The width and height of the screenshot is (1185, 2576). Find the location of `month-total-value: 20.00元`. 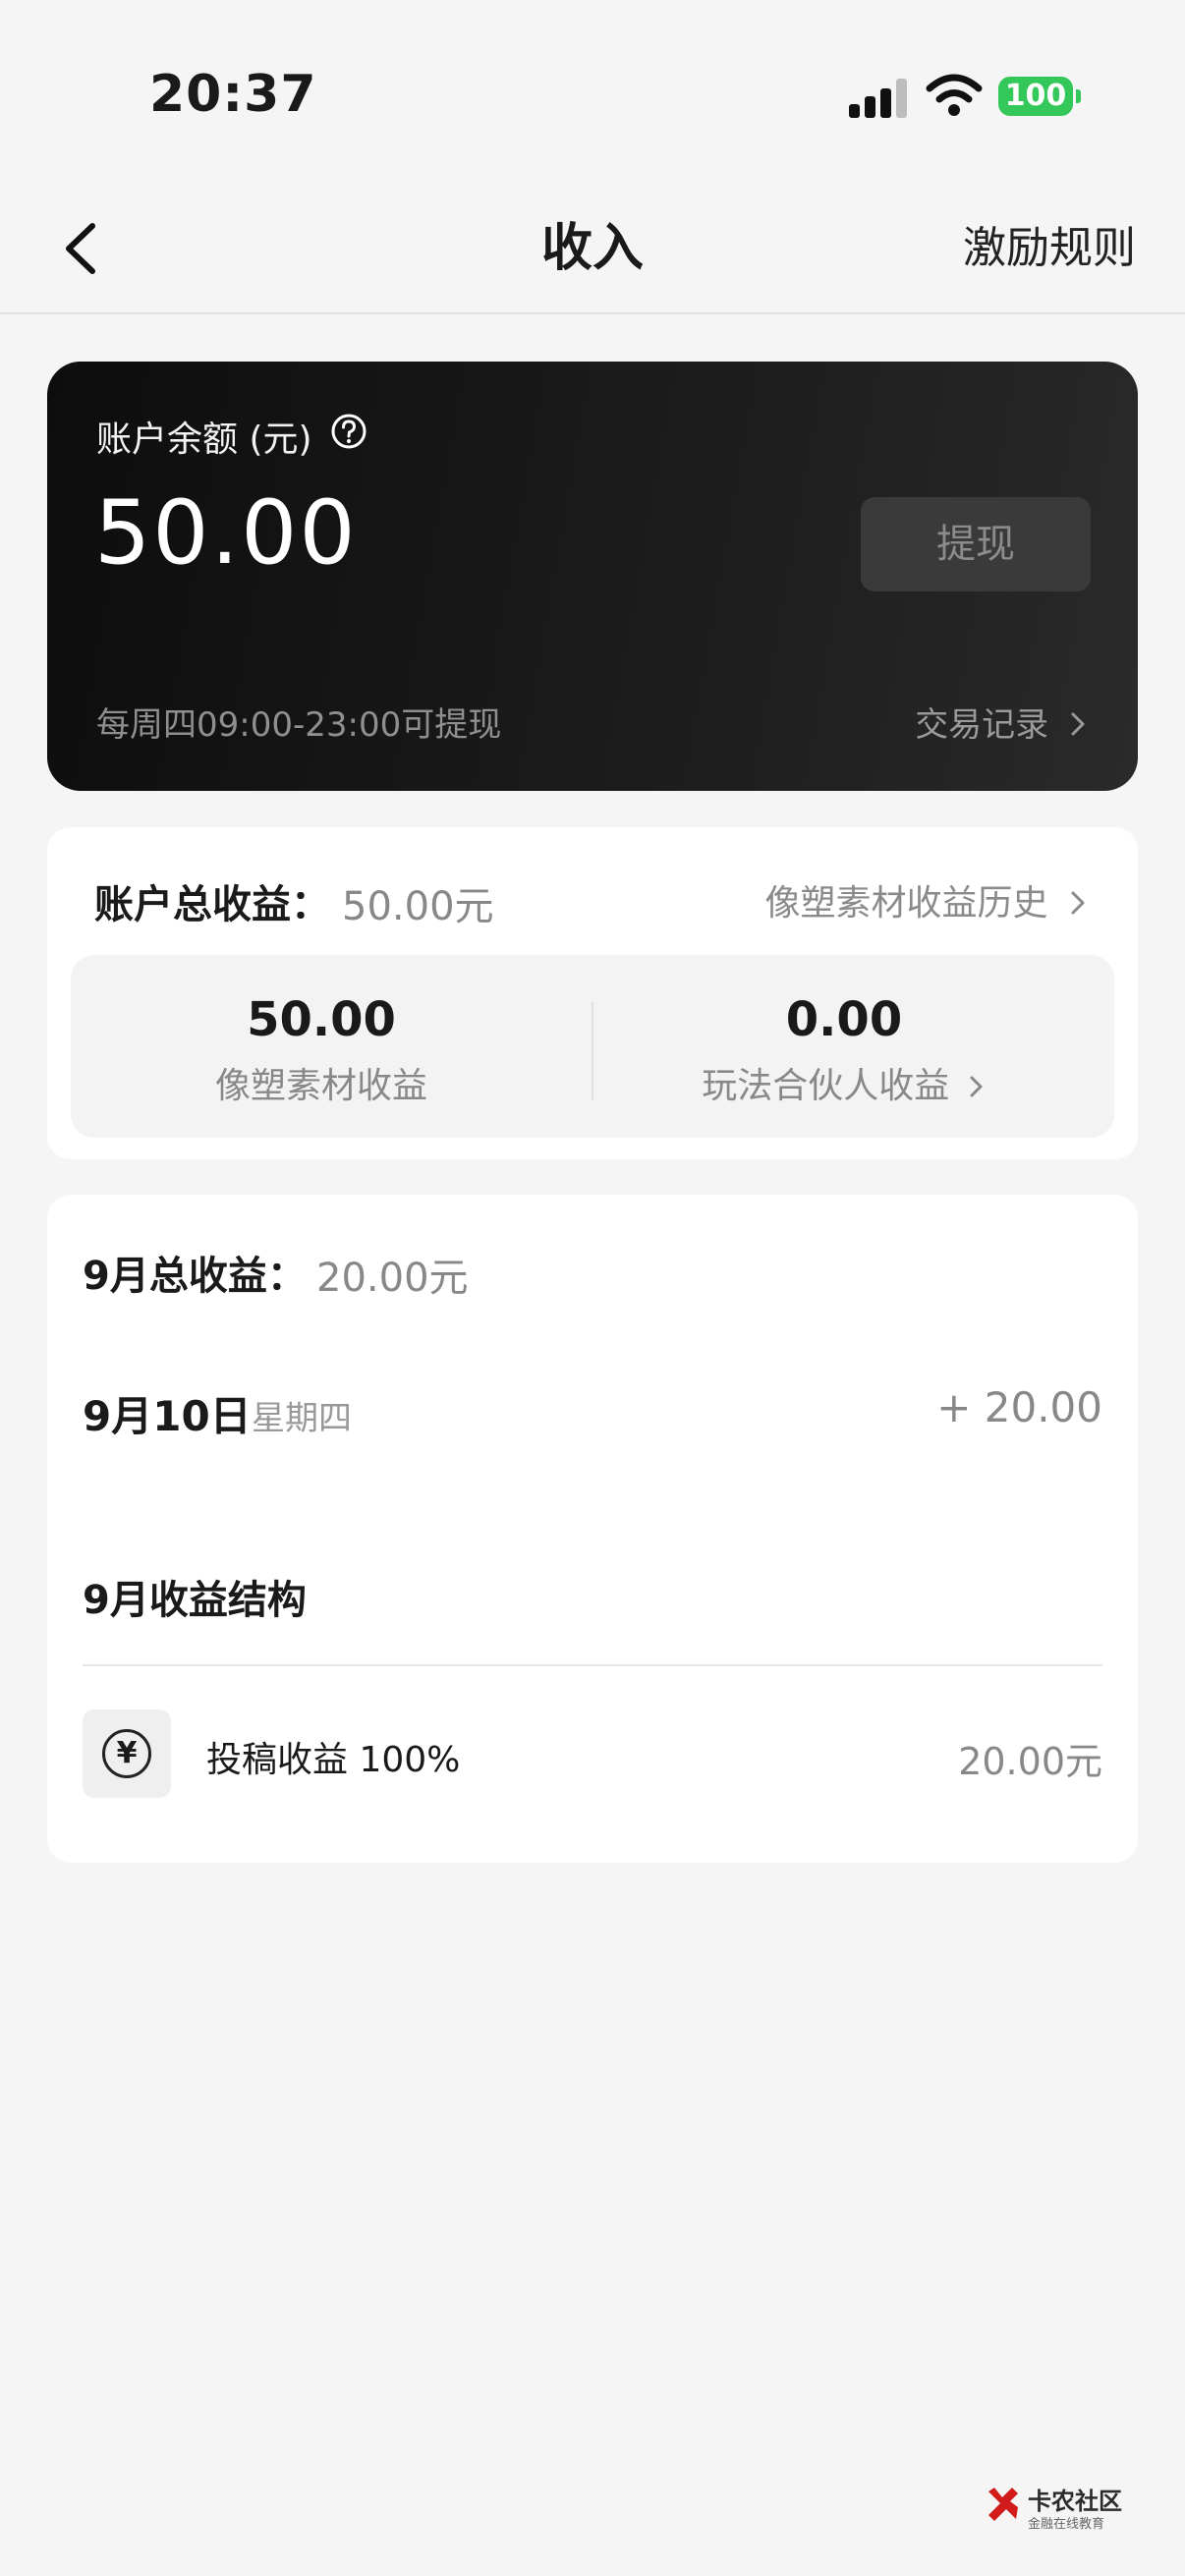

month-total-value: 20.00元 is located at coordinates (393, 1278).